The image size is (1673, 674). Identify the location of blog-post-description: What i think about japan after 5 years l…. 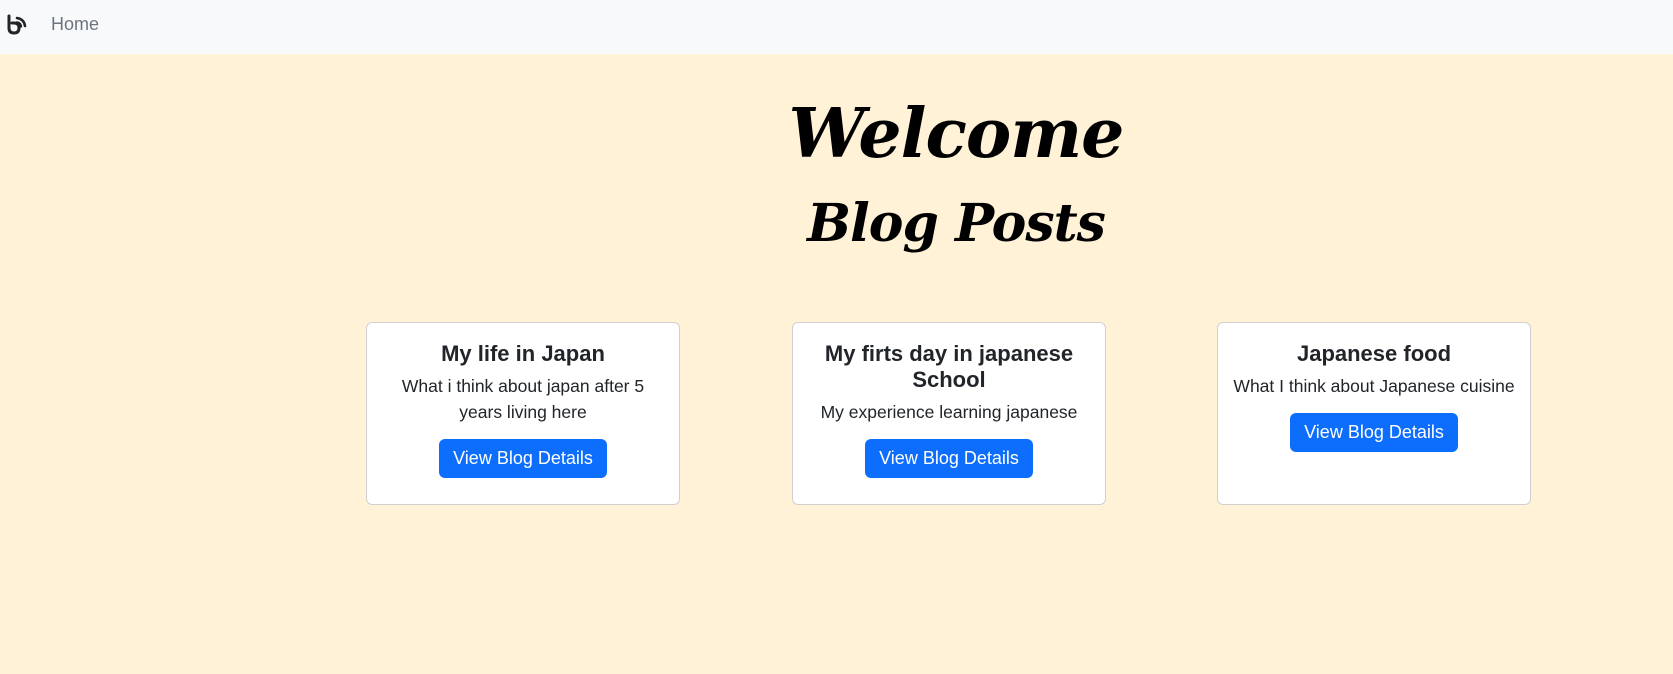
(523, 399).